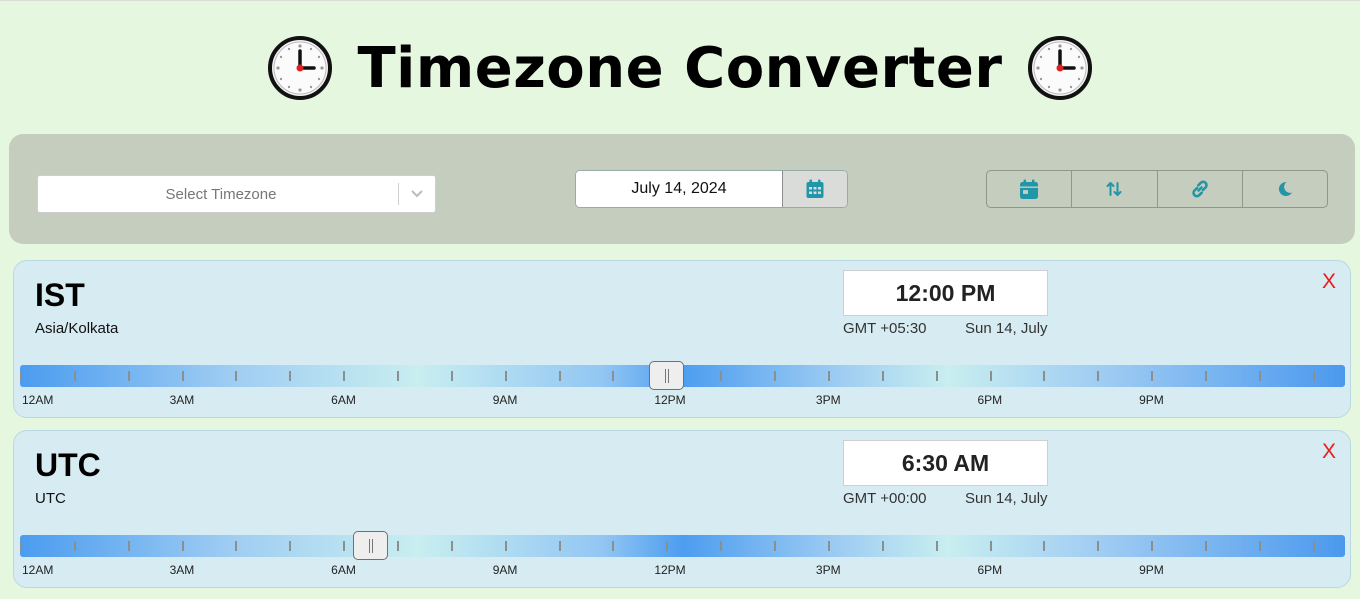 This screenshot has width=1360, height=599. I want to click on swap-order-button, so click(1115, 189).